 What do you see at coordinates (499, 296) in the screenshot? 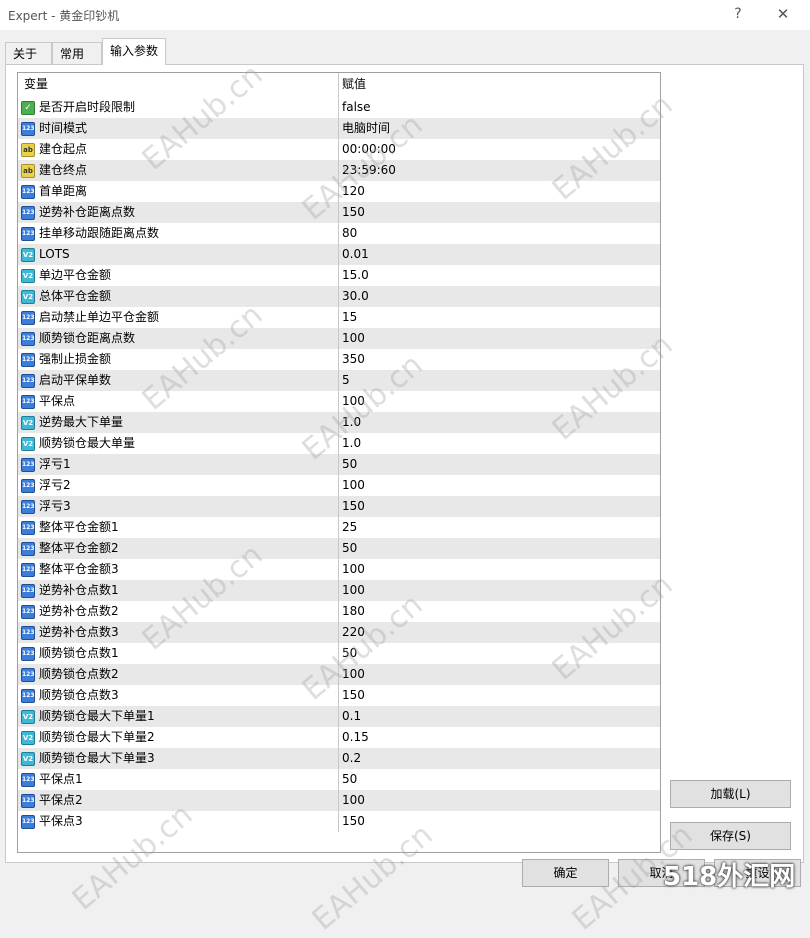
I see `value-cell: 30.0` at bounding box center [499, 296].